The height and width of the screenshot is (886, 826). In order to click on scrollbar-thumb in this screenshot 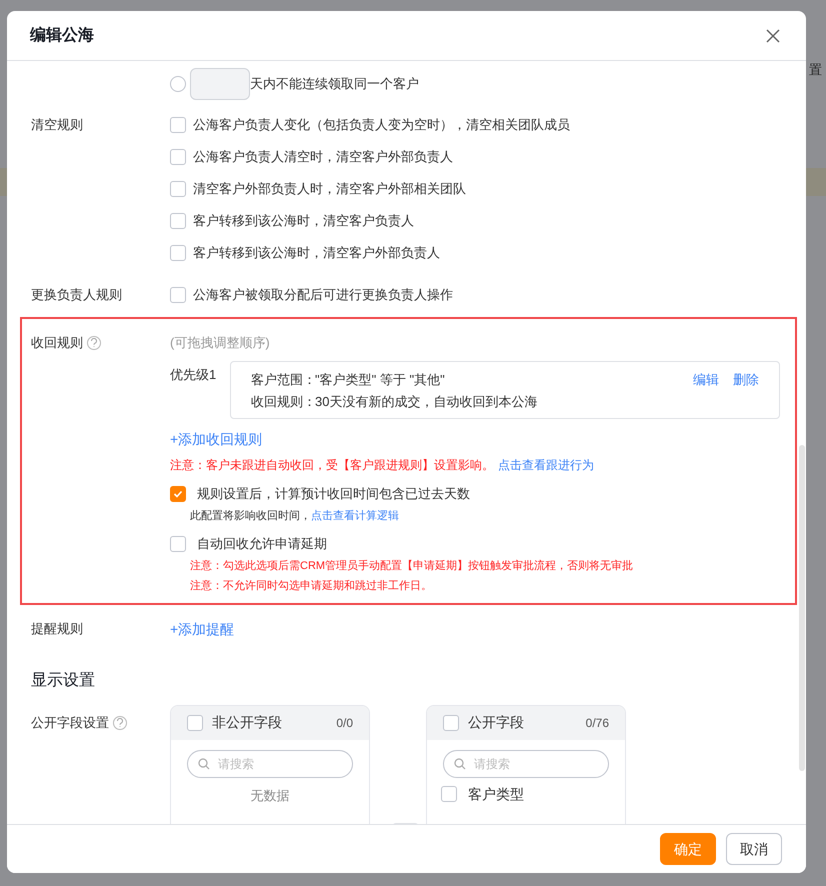, I will do `click(802, 608)`.